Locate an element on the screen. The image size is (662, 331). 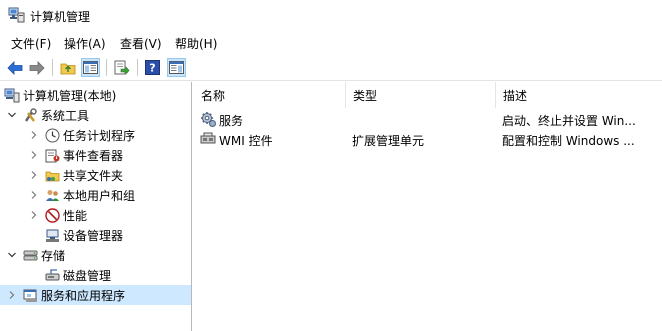
performance-icon is located at coordinates (52, 215).